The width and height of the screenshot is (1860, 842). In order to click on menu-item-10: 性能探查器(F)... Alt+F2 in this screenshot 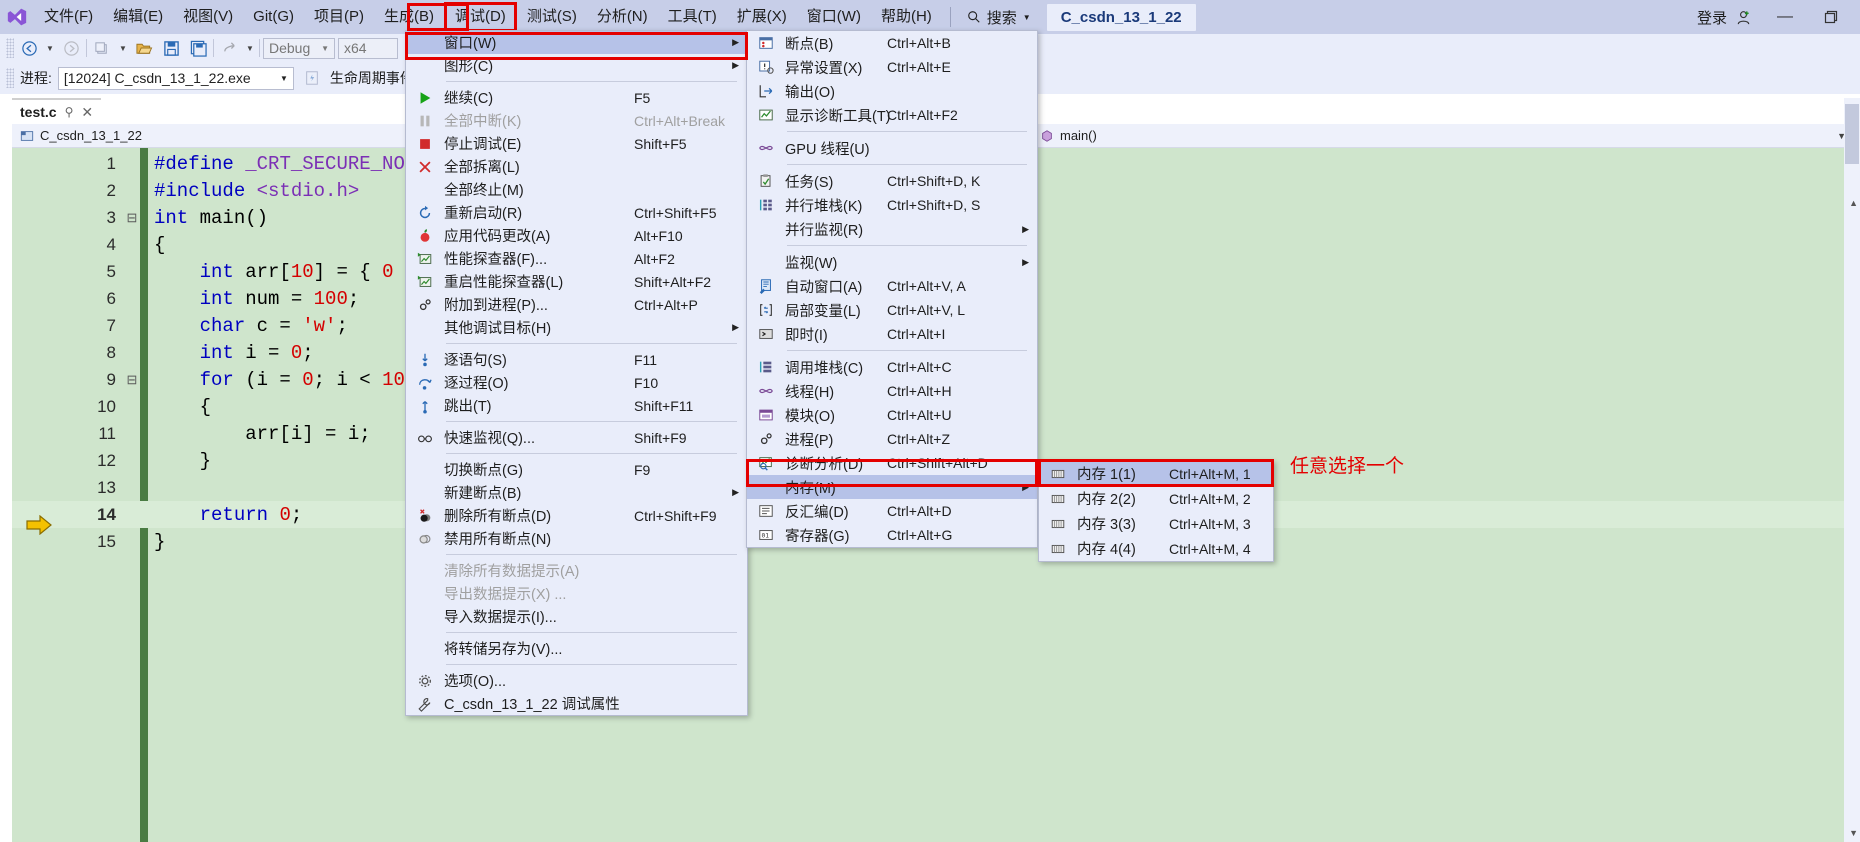, I will do `click(576, 258)`.